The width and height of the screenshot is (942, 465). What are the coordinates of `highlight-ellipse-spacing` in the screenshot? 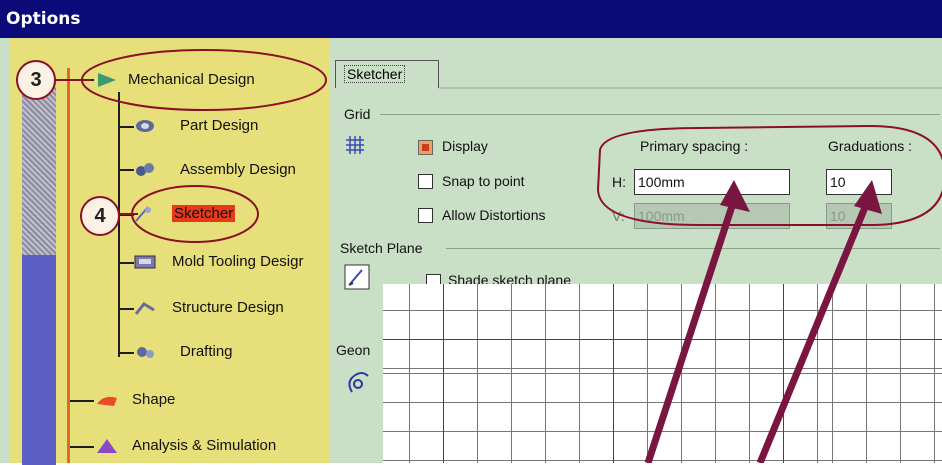 It's located at (769, 175).